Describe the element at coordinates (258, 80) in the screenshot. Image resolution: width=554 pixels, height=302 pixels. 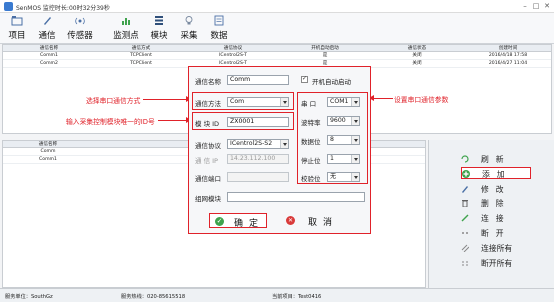
I see `comm-name-input: Comm` at that location.